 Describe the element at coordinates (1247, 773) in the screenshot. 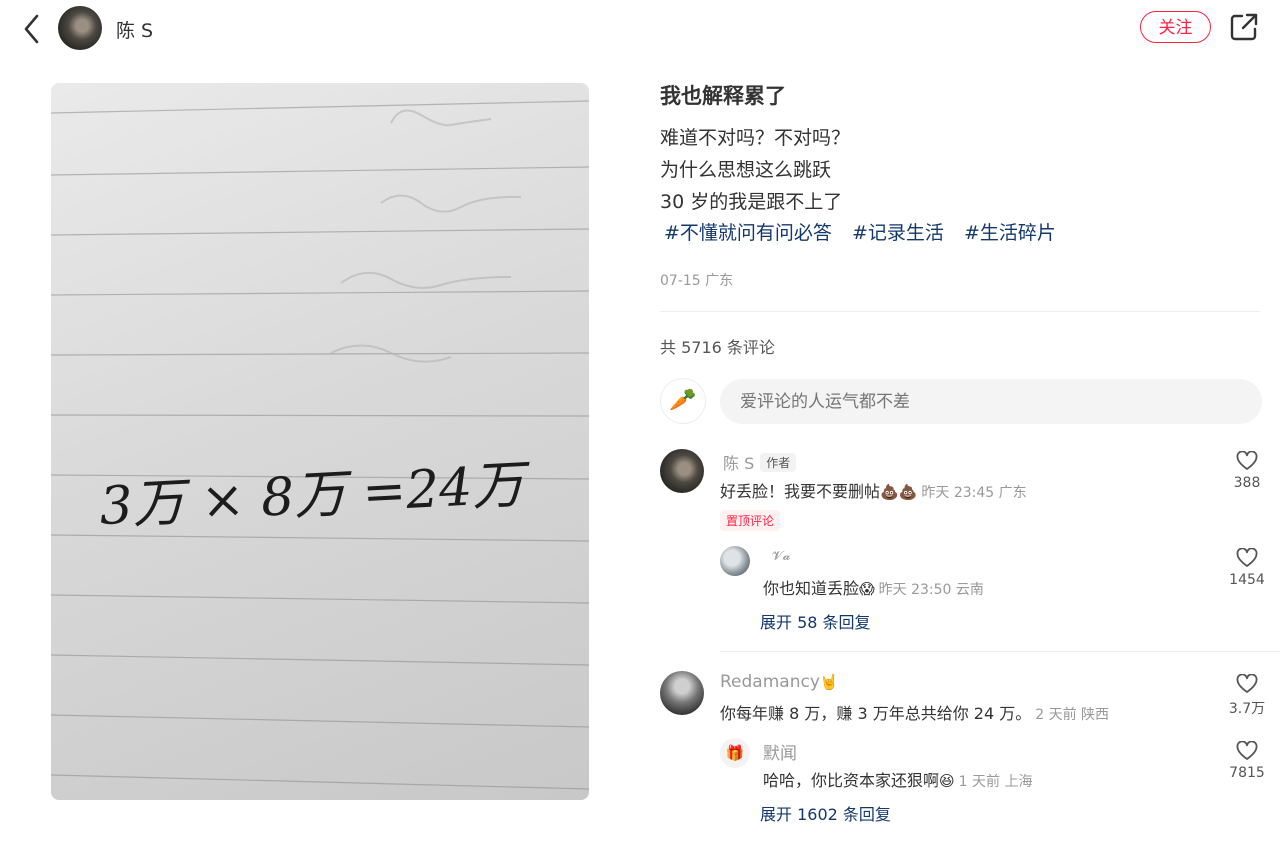

I see `like-count: 7815` at that location.